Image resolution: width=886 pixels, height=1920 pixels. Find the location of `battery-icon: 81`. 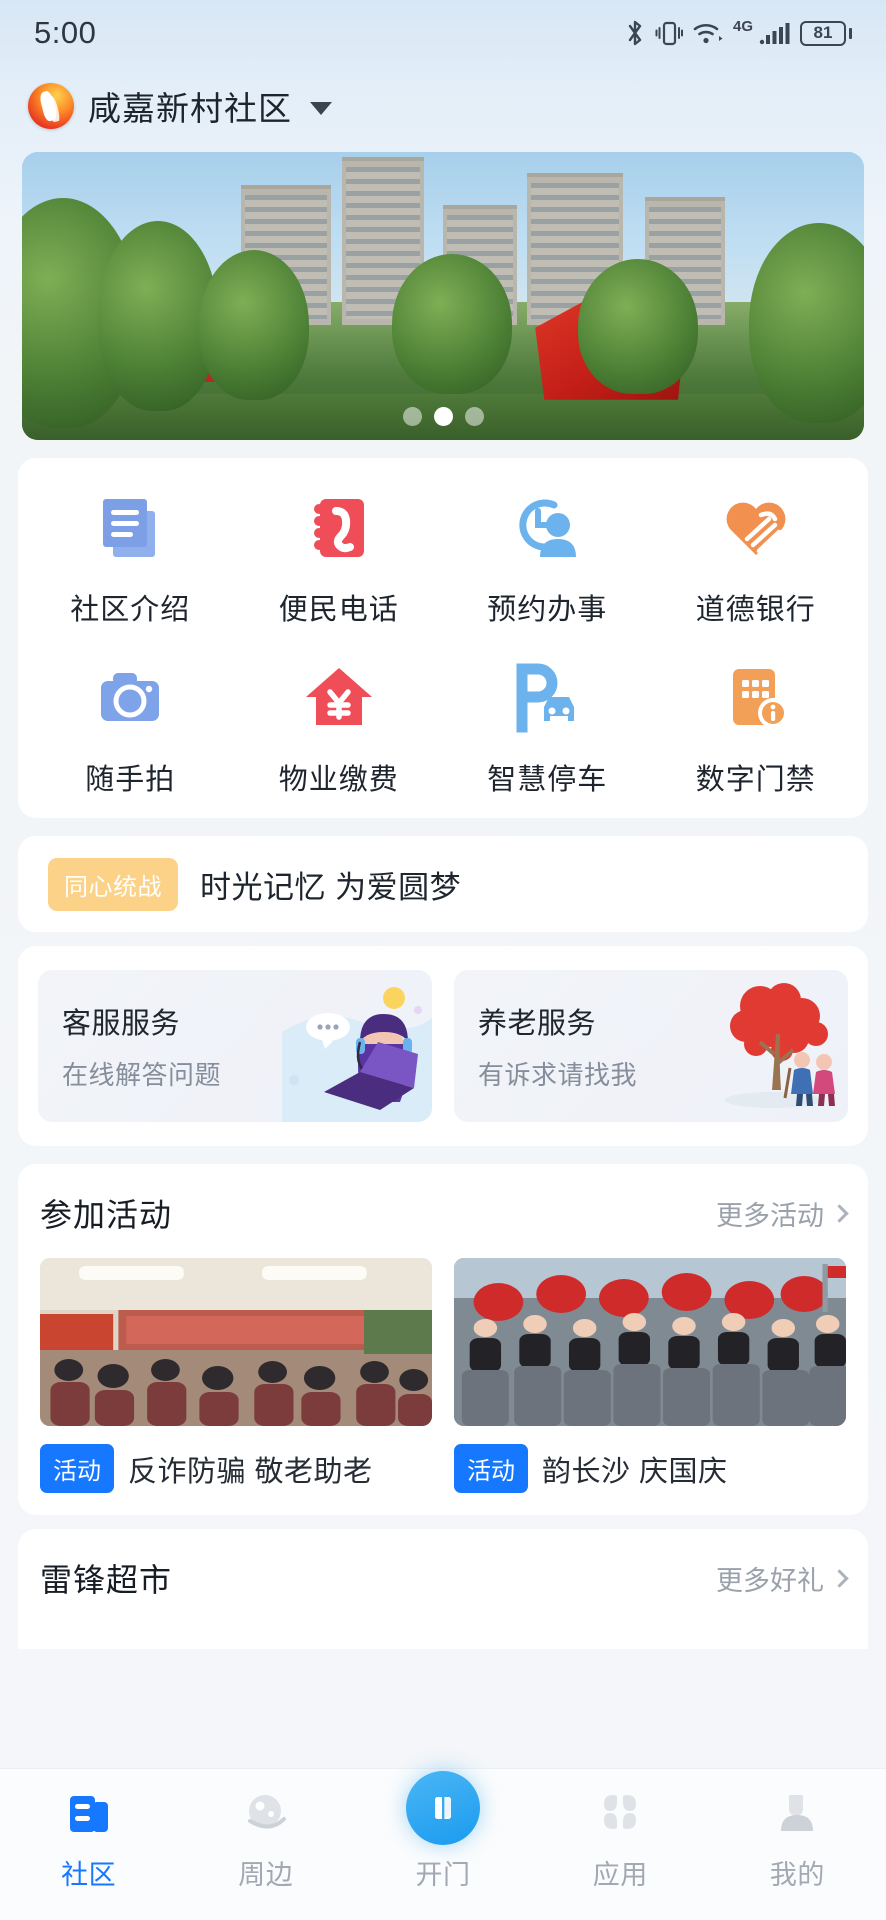

battery-icon: 81 is located at coordinates (826, 33).